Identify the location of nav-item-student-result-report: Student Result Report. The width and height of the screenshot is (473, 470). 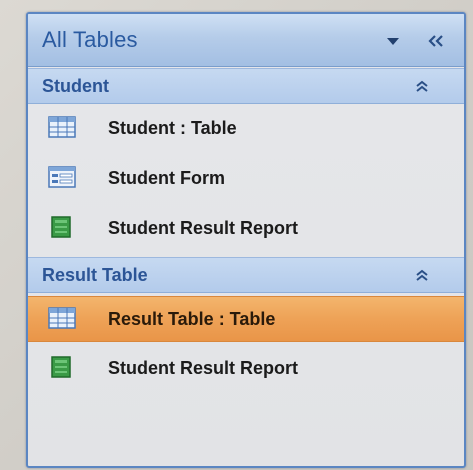
(246, 228).